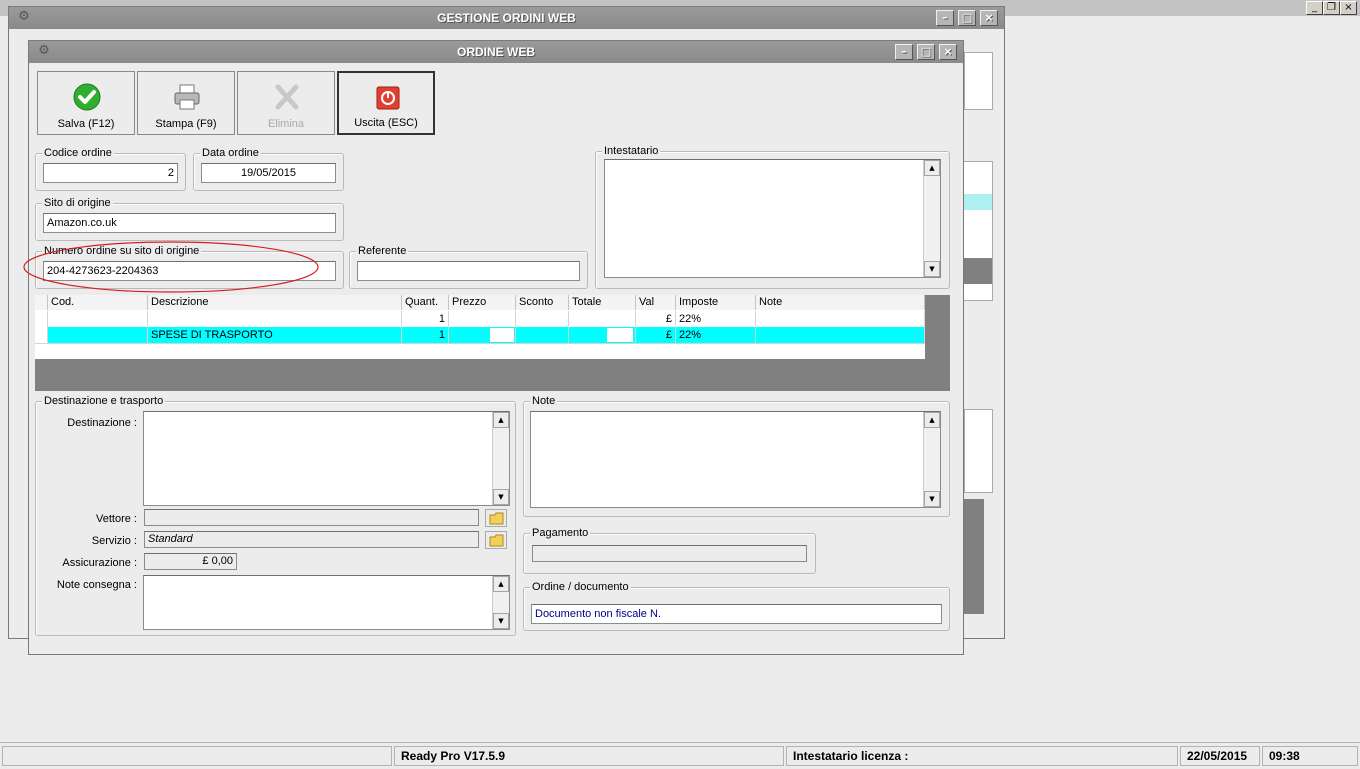 The width and height of the screenshot is (1360, 769). I want to click on service-label: Servizio :, so click(114, 541).